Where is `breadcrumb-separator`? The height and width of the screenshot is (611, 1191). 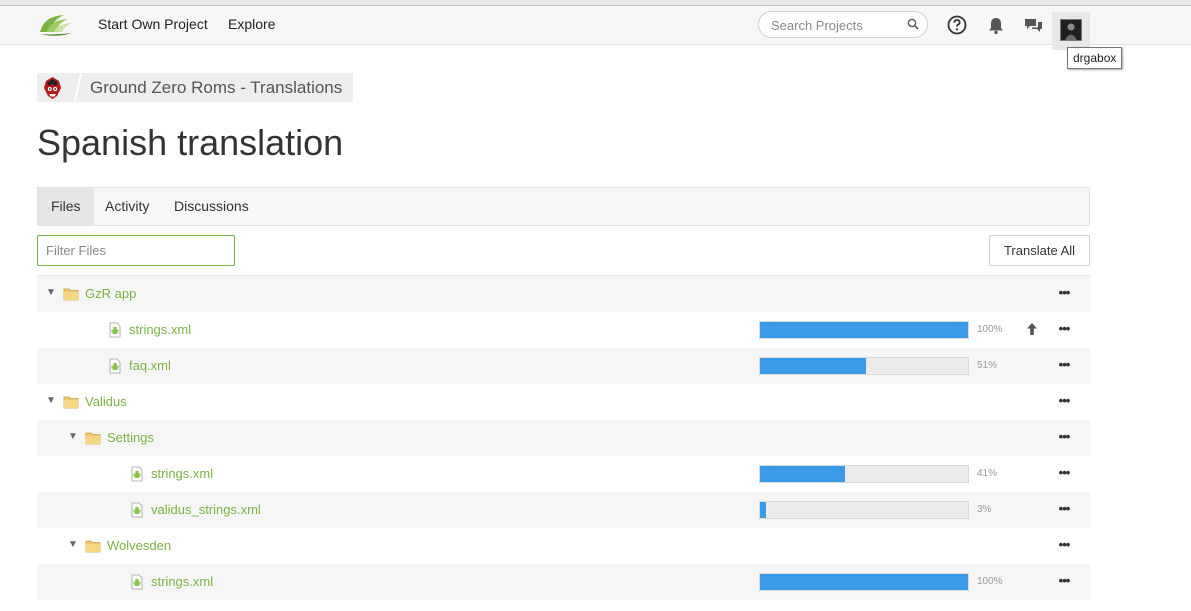 breadcrumb-separator is located at coordinates (78, 87).